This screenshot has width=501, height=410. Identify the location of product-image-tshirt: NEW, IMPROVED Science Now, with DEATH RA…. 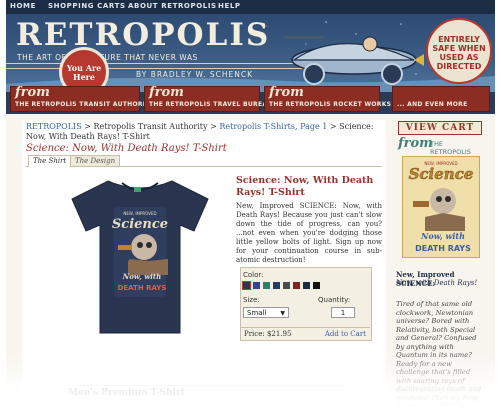
(140, 257).